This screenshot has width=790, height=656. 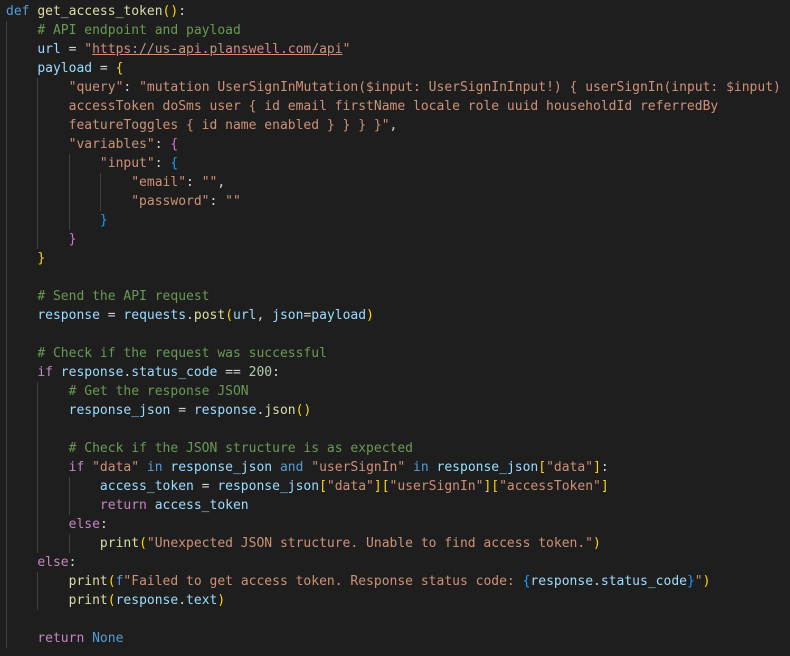 I want to click on code-line: # Send the API request, so click(x=398, y=296).